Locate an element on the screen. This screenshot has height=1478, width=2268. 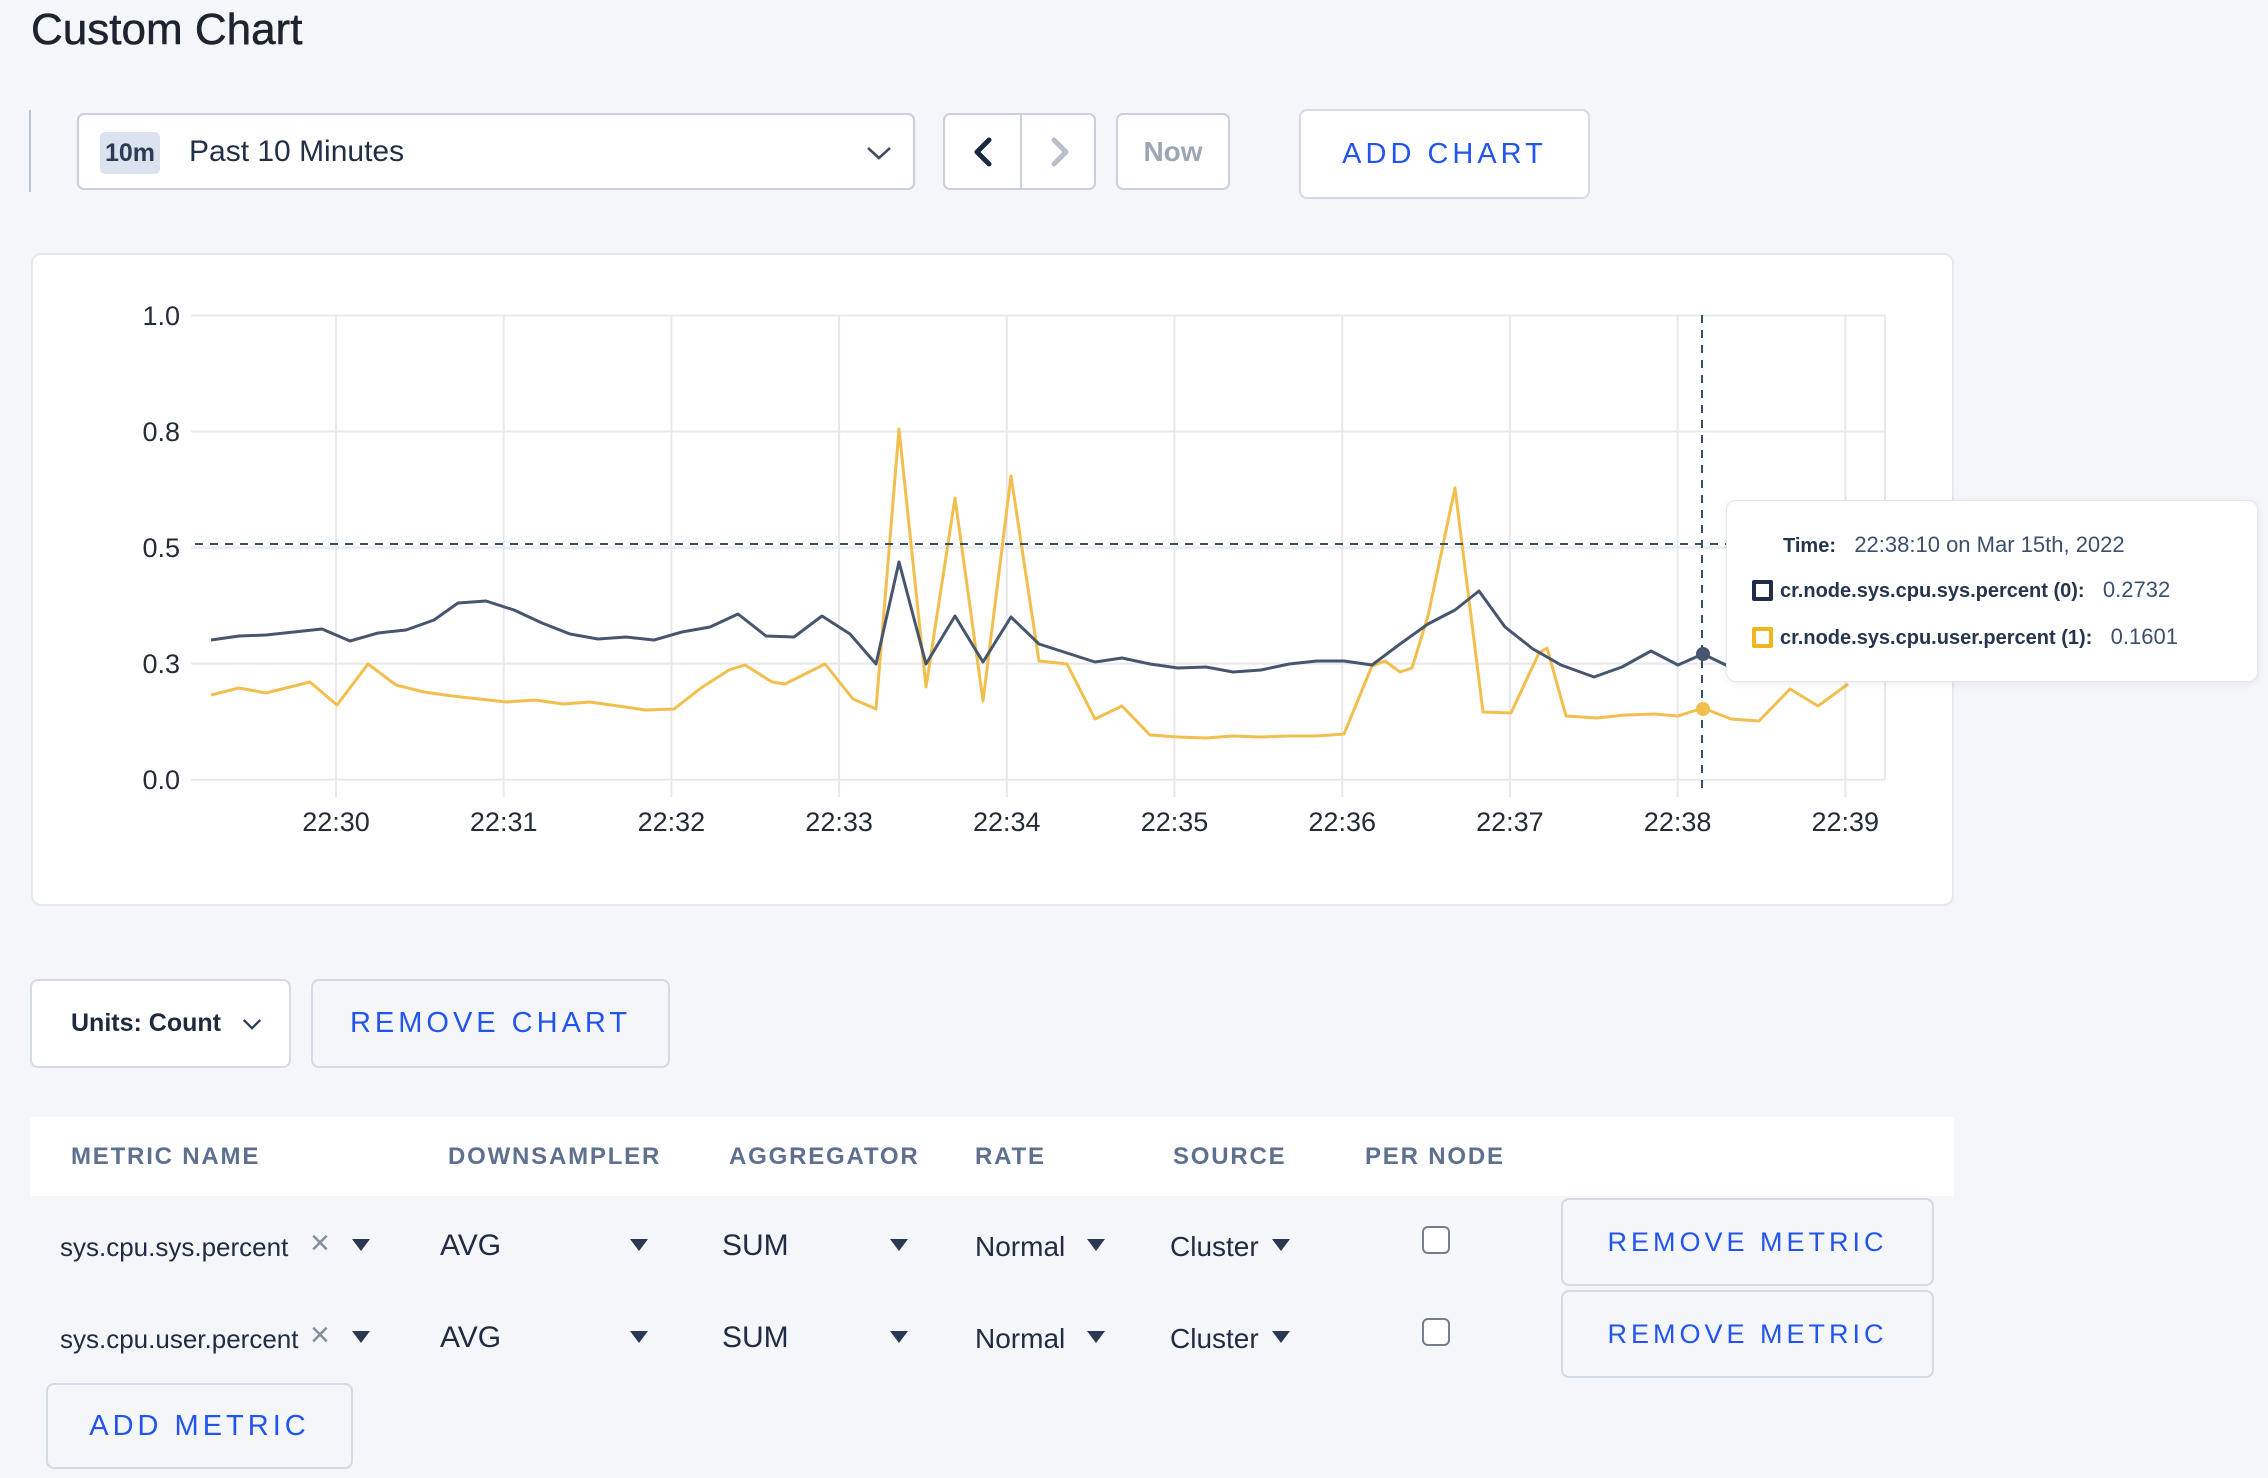
svg-text: 22:34 is located at coordinates (1007, 822).